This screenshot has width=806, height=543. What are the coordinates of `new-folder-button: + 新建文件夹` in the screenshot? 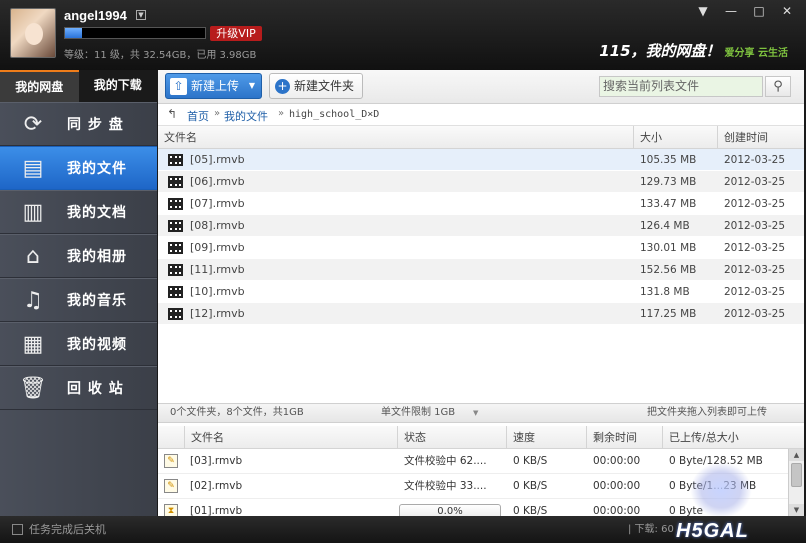 It's located at (316, 86).